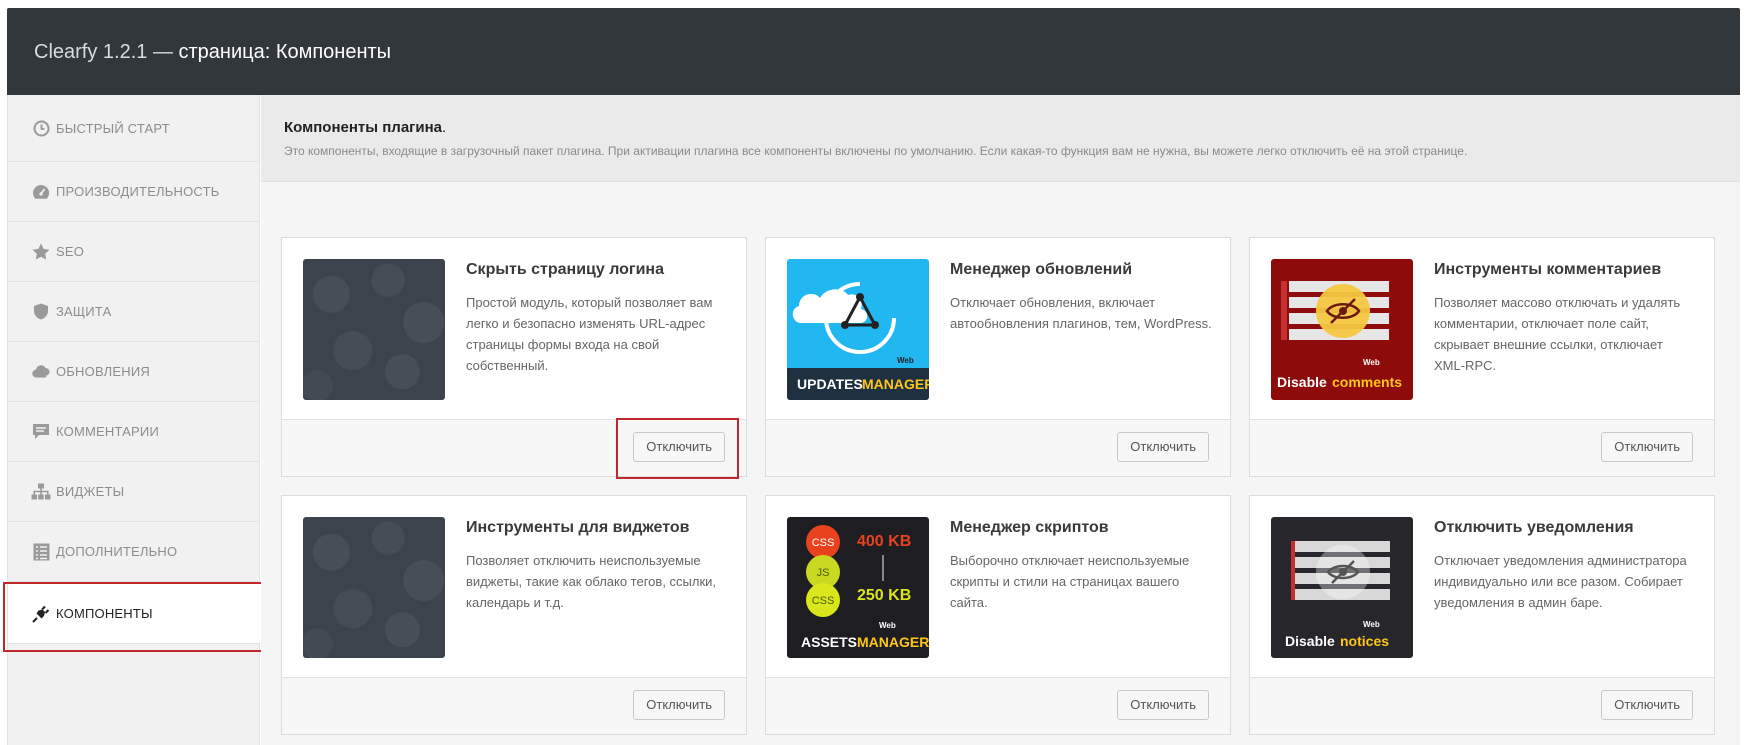 This screenshot has height=745, width=1755. Describe the element at coordinates (41, 192) in the screenshot. I see `dashboard-icon` at that location.